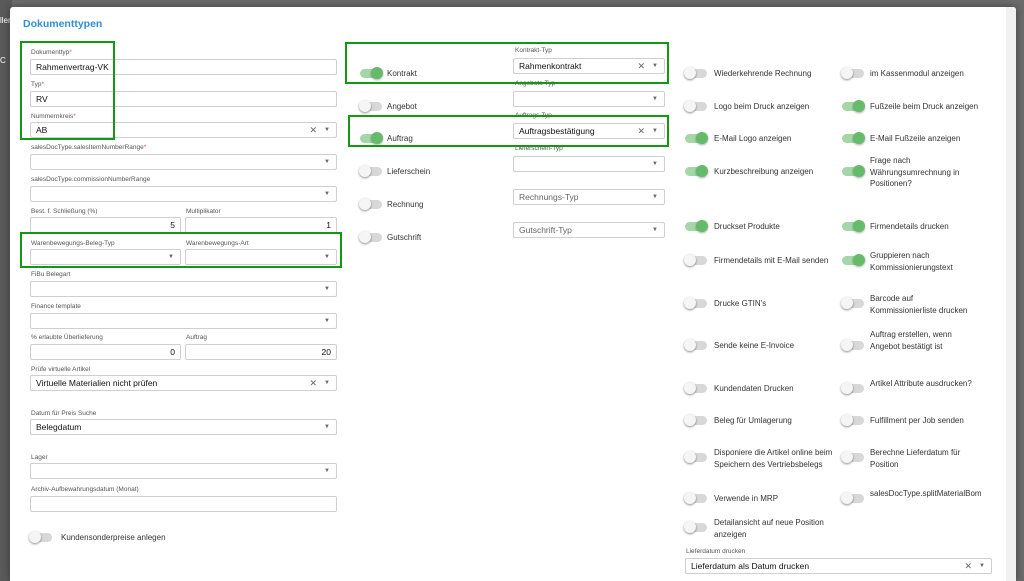 The height and width of the screenshot is (581, 1024). I want to click on gutschrift-toggle, so click(370, 237).